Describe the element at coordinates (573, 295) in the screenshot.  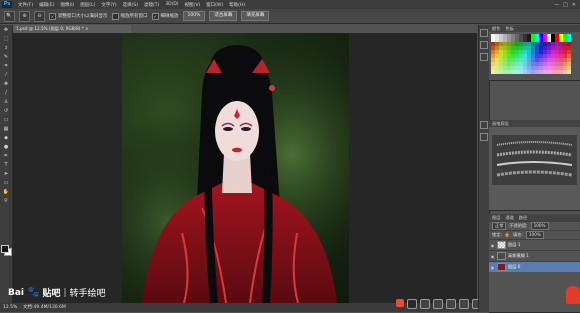
I see `corner-mascot-icon` at that location.